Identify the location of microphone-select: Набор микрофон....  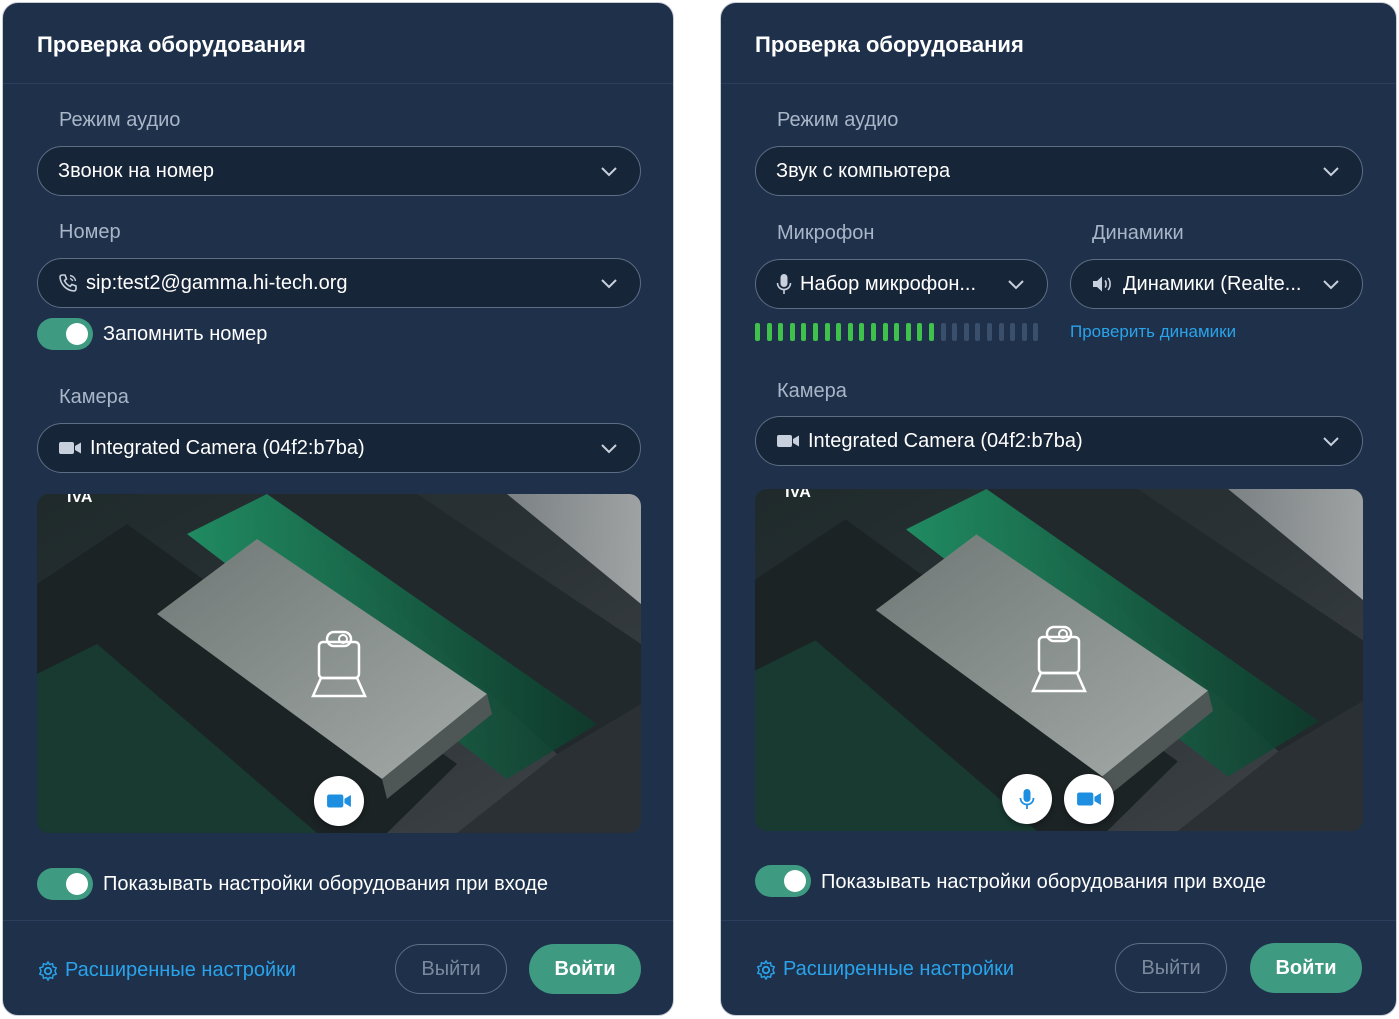
(901, 284).